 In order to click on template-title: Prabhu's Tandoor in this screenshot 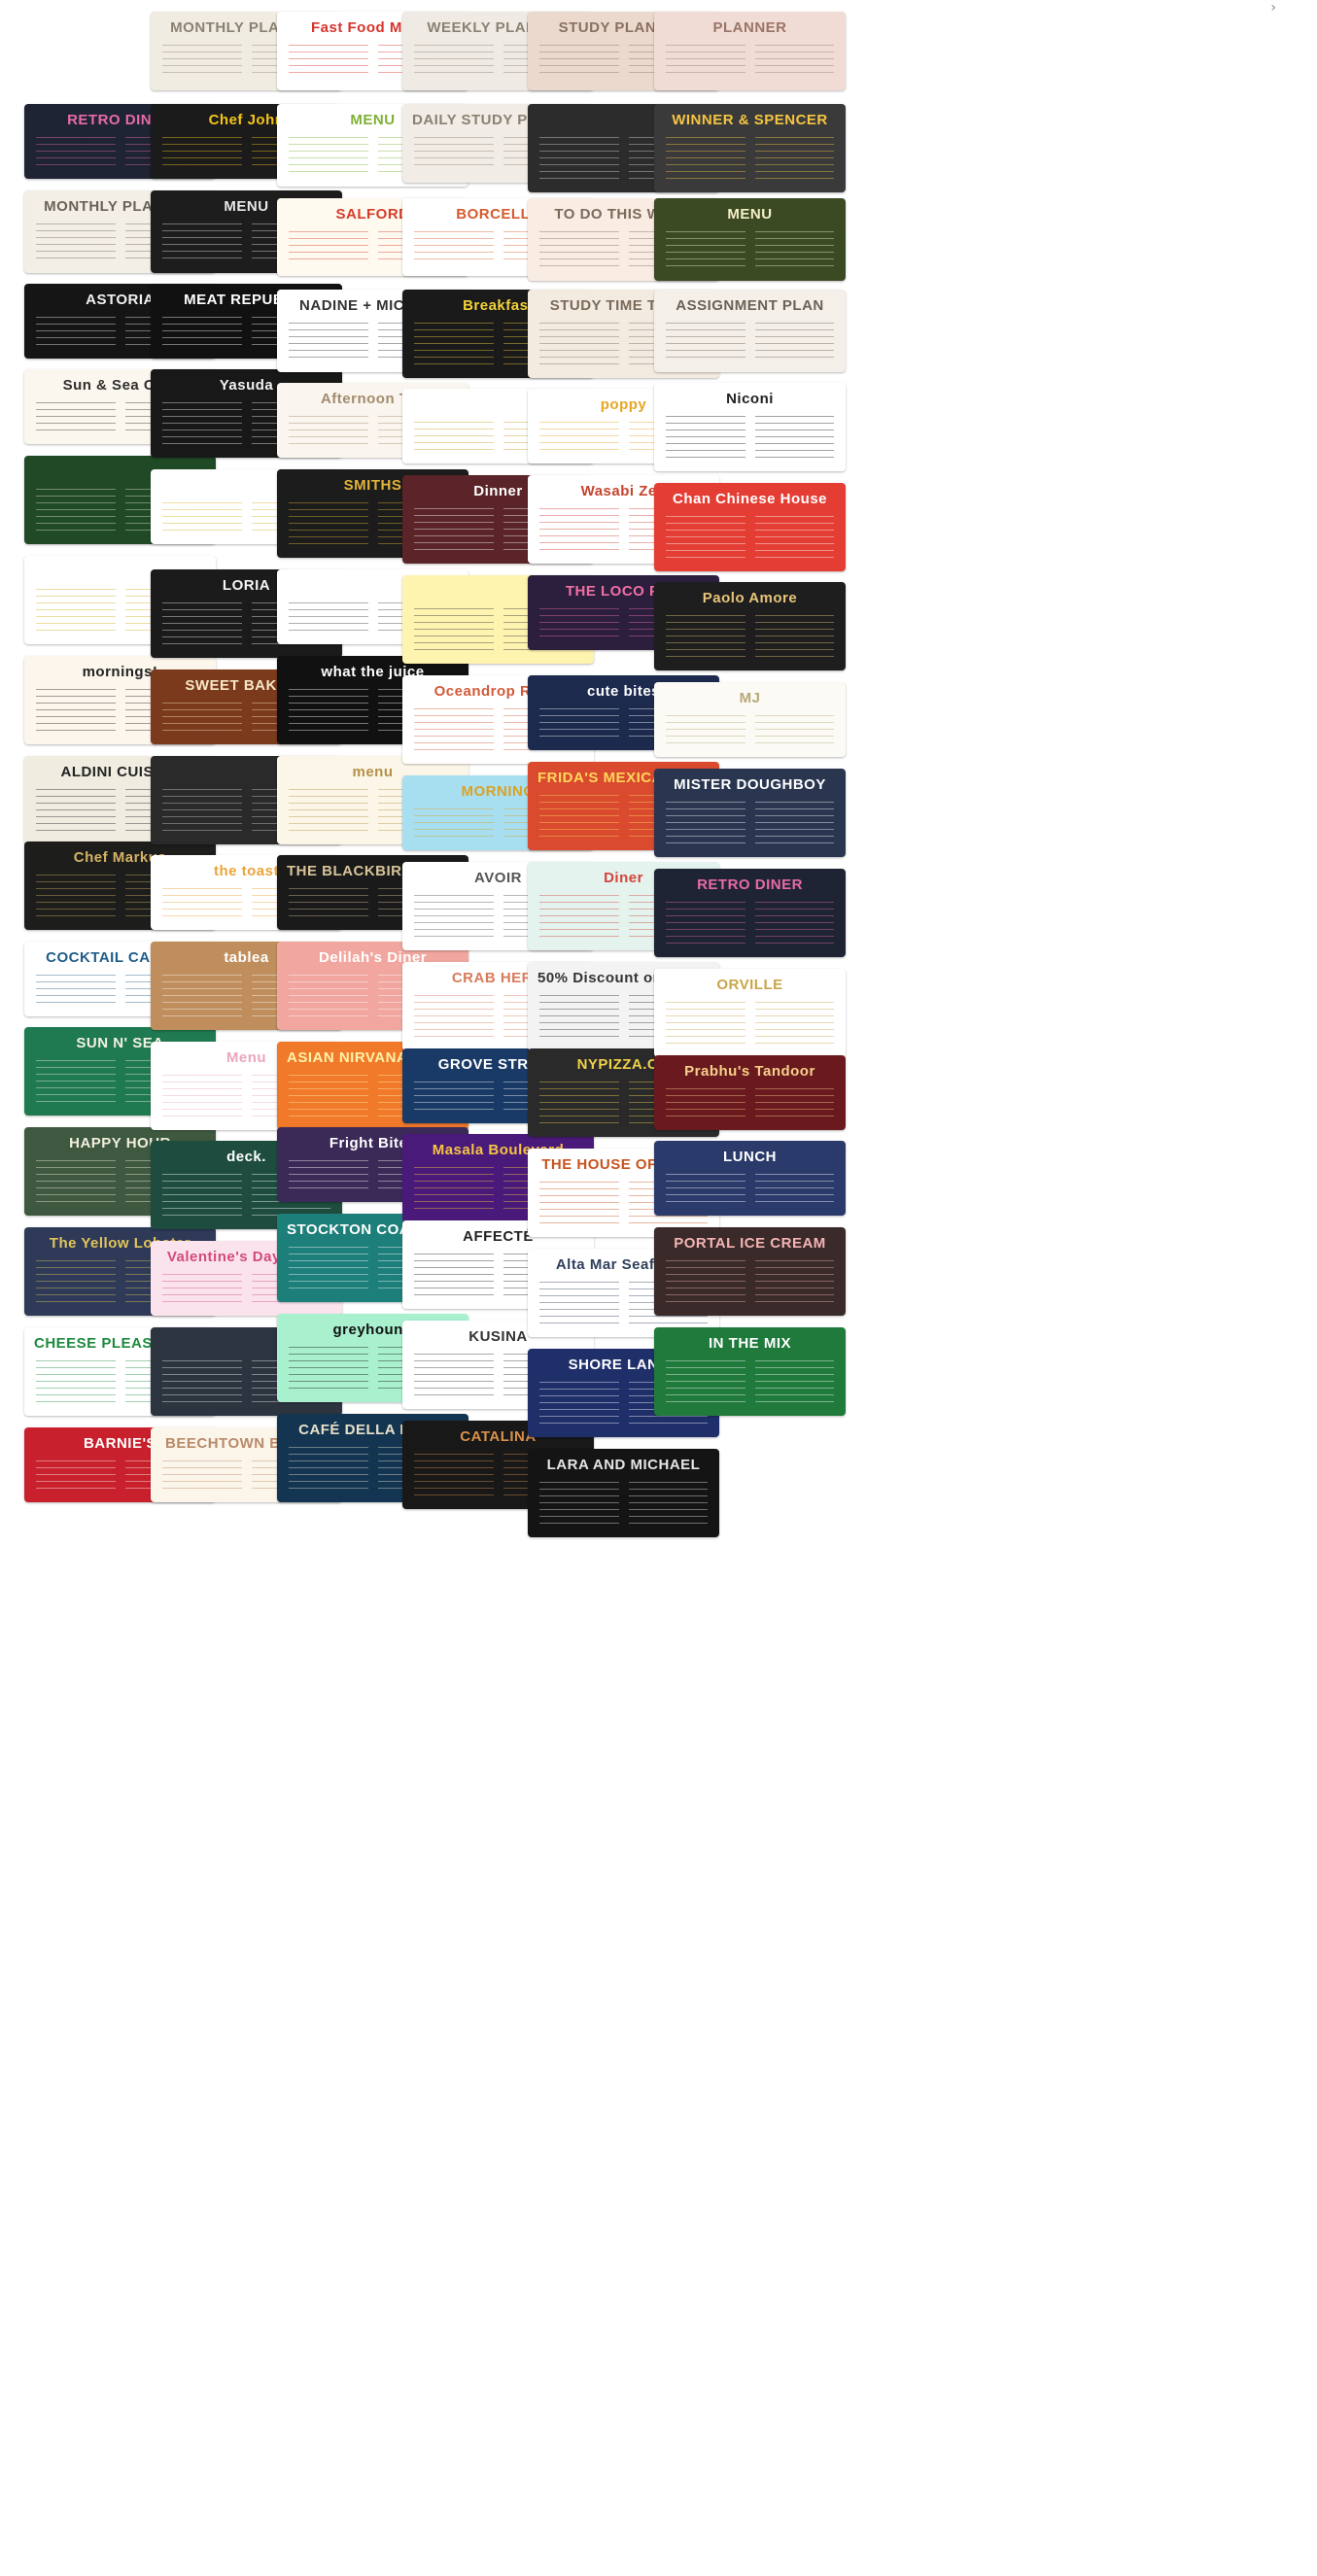, I will do `click(750, 1071)`.